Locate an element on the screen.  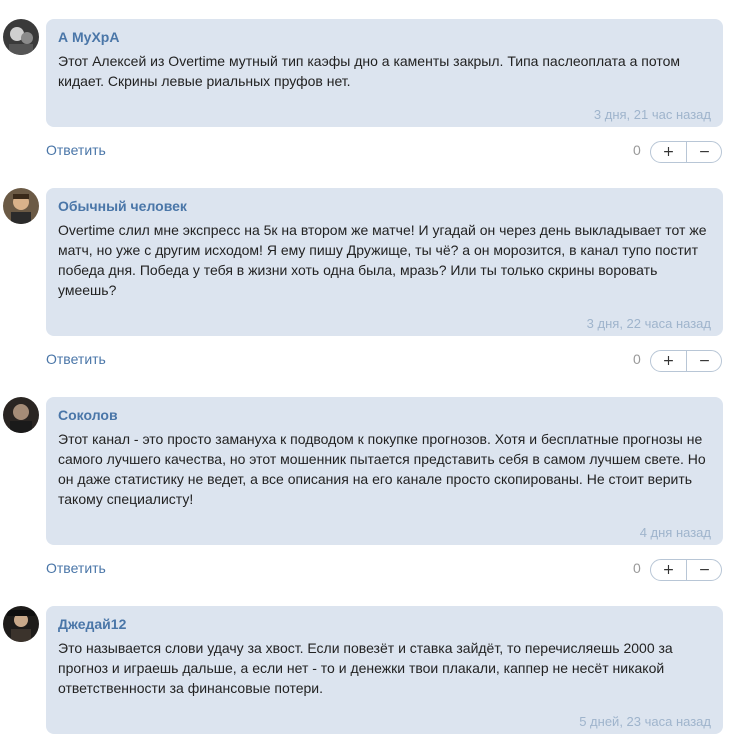
comment-timestamp: 5 дней, 23 часа назад is located at coordinates (645, 721).